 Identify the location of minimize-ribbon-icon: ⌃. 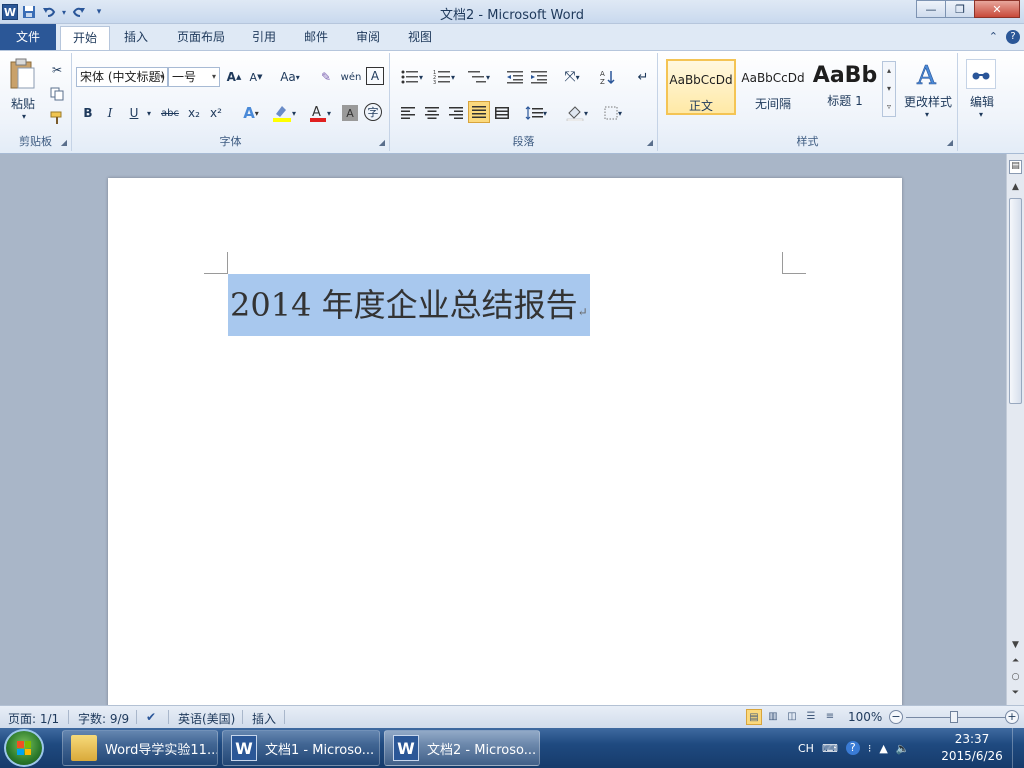
(993, 37).